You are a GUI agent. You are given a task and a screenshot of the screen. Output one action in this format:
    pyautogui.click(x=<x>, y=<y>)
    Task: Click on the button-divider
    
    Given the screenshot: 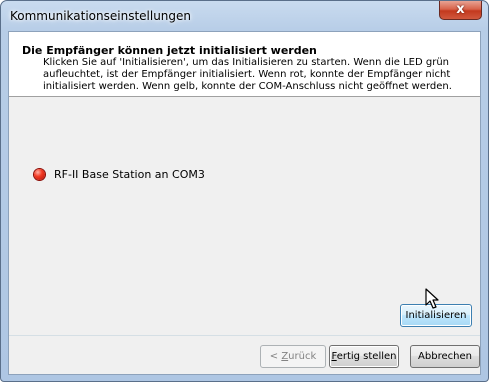 What is the action you would take?
    pyautogui.click(x=244, y=335)
    